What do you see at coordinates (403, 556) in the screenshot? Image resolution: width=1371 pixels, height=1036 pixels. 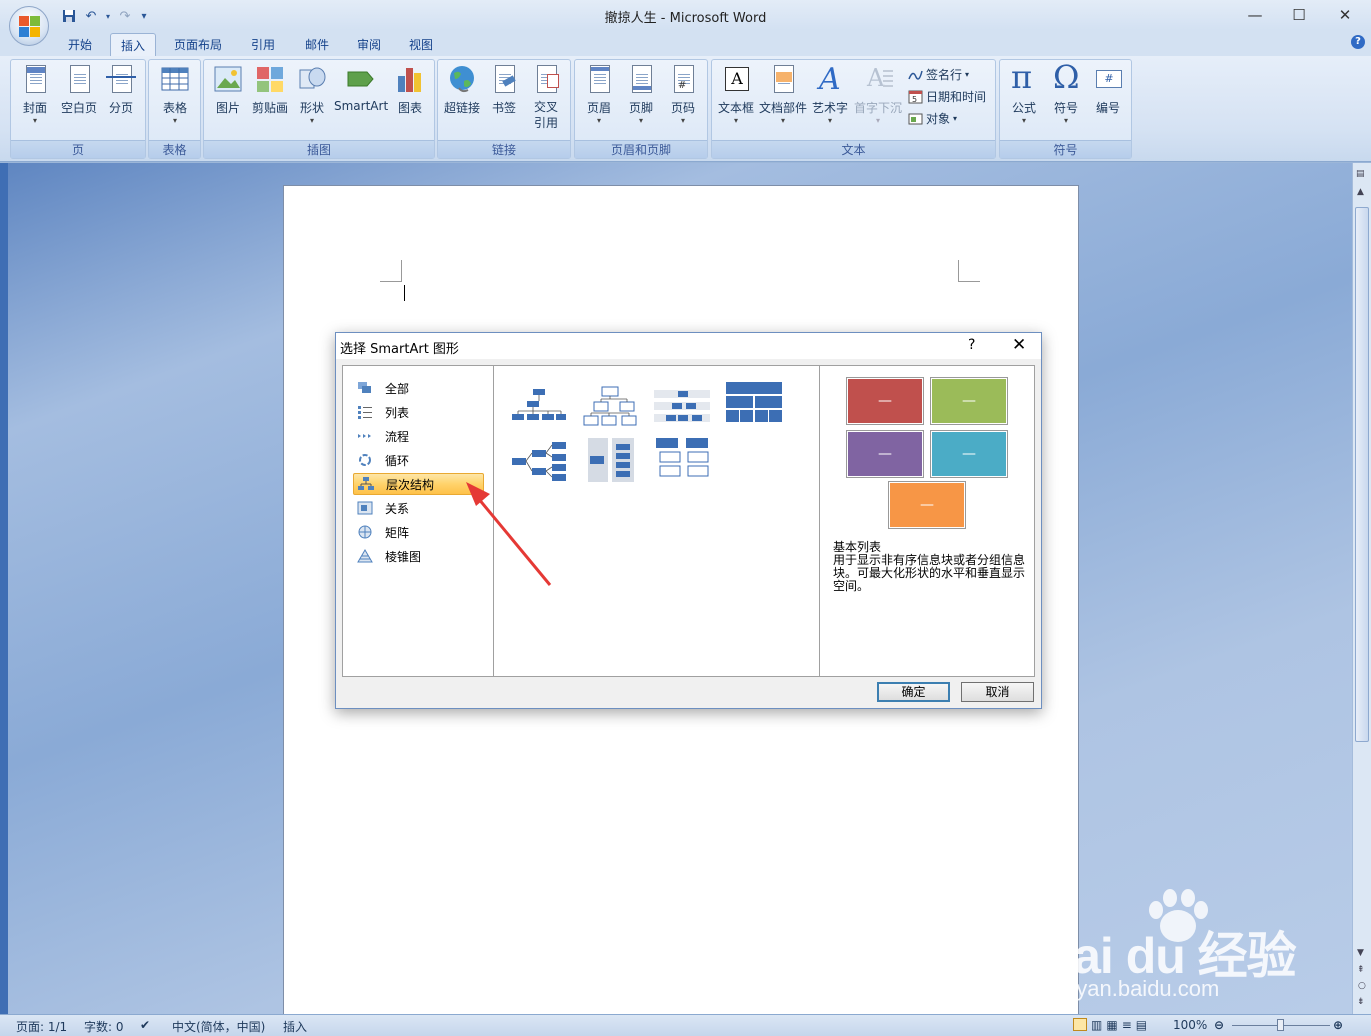 I see `category-pyramid-label: 棱锥图` at bounding box center [403, 556].